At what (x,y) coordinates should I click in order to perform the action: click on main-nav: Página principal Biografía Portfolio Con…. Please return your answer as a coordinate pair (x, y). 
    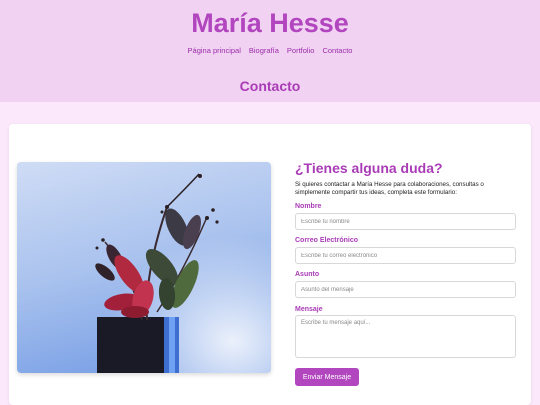
    Looking at the image, I should click on (270, 50).